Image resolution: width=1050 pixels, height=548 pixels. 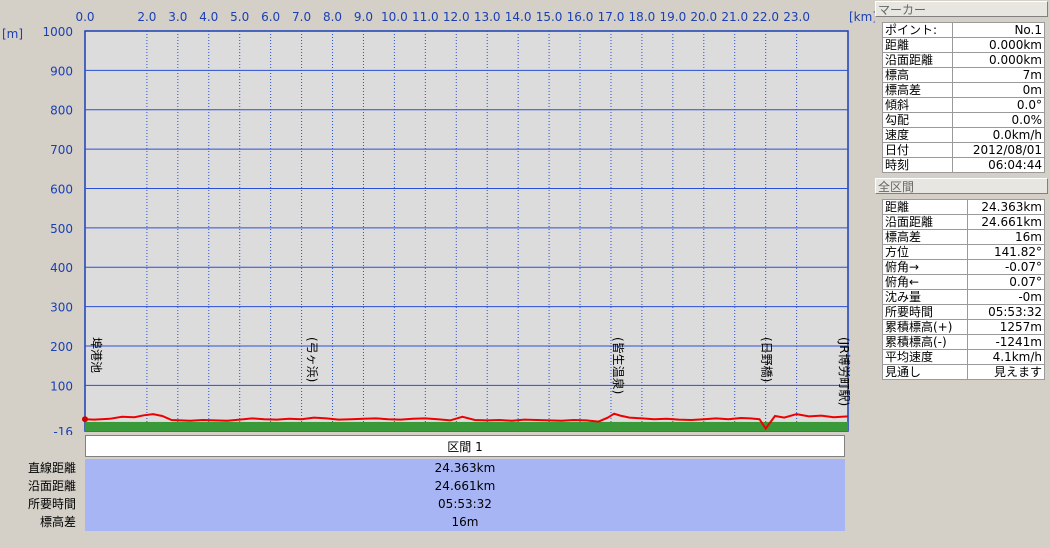 What do you see at coordinates (424, 486) in the screenshot?
I see `section-row-surface-distance: 沿面距離 24.661km` at bounding box center [424, 486].